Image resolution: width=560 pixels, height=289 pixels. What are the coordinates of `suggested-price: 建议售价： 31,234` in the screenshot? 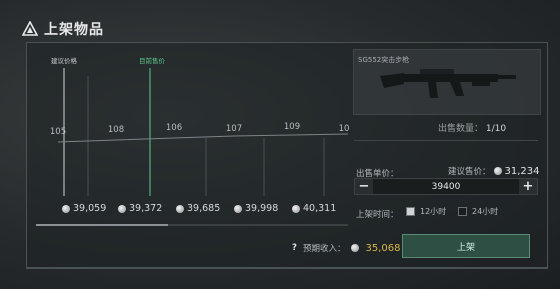 It's located at (494, 171).